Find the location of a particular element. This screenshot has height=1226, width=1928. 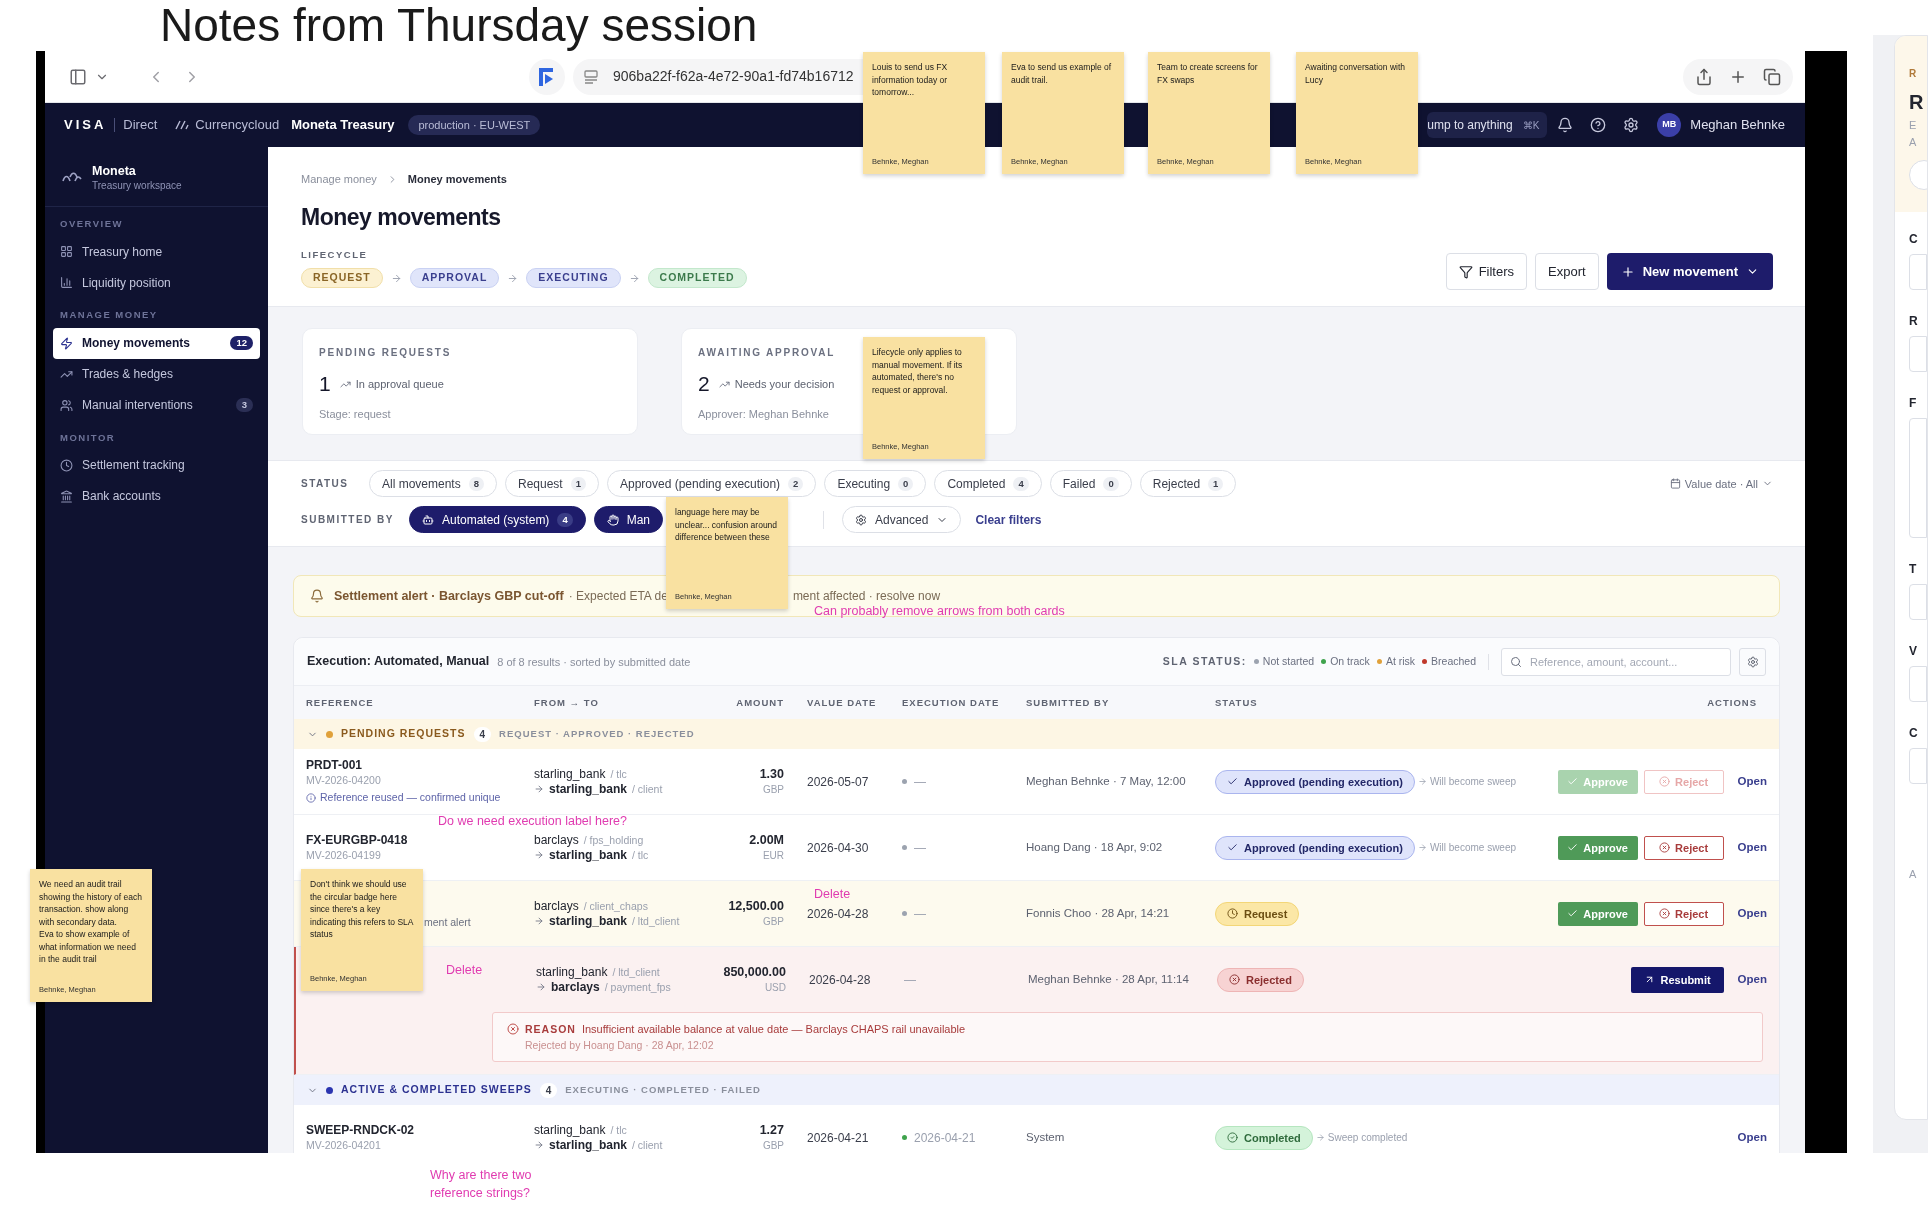

execution-date: — is located at coordinates (920, 848).